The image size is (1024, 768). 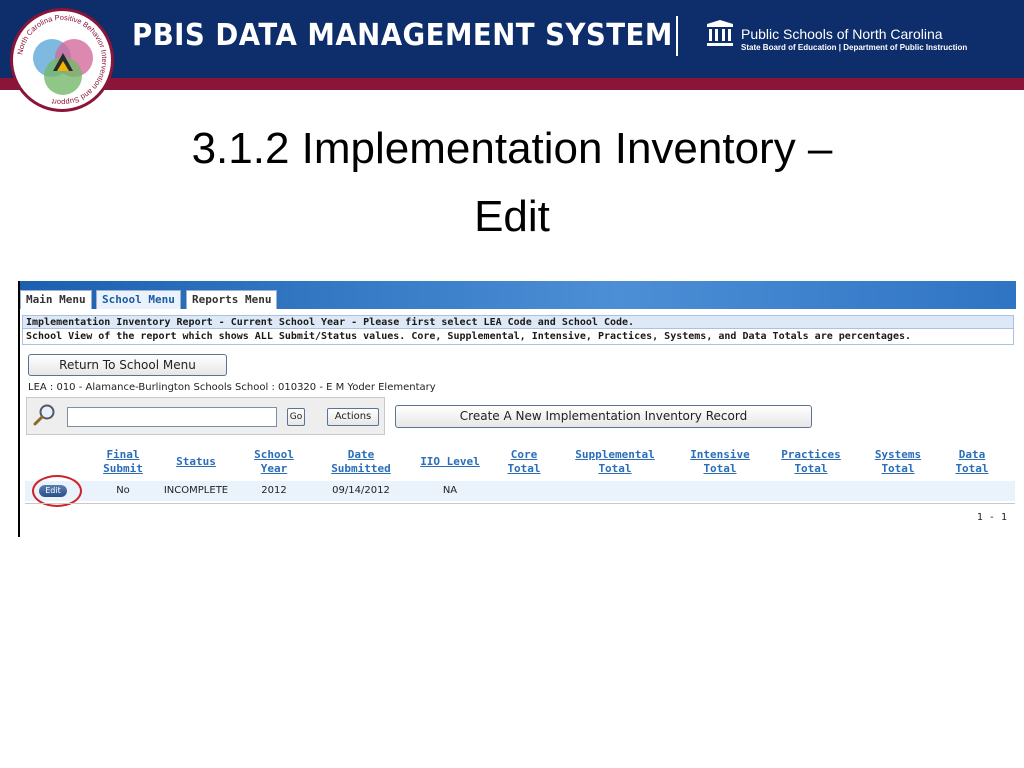 I want to click on slide-title-line1: 3.1.2 Implementation Inventory –, so click(x=512, y=148).